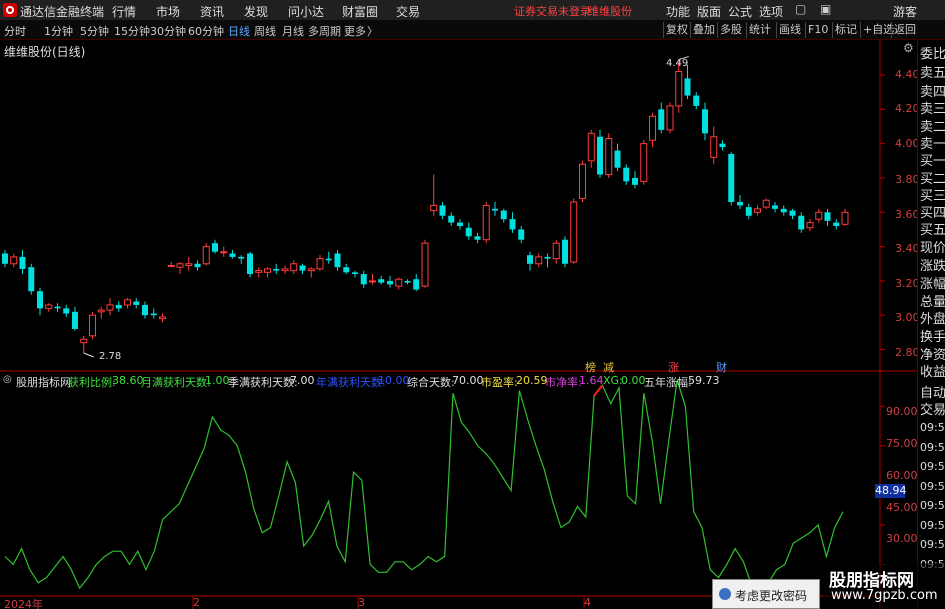 The width and height of the screenshot is (945, 609). What do you see at coordinates (932, 93) in the screenshot?
I see `rp-mai4: 卖四` at bounding box center [932, 93].